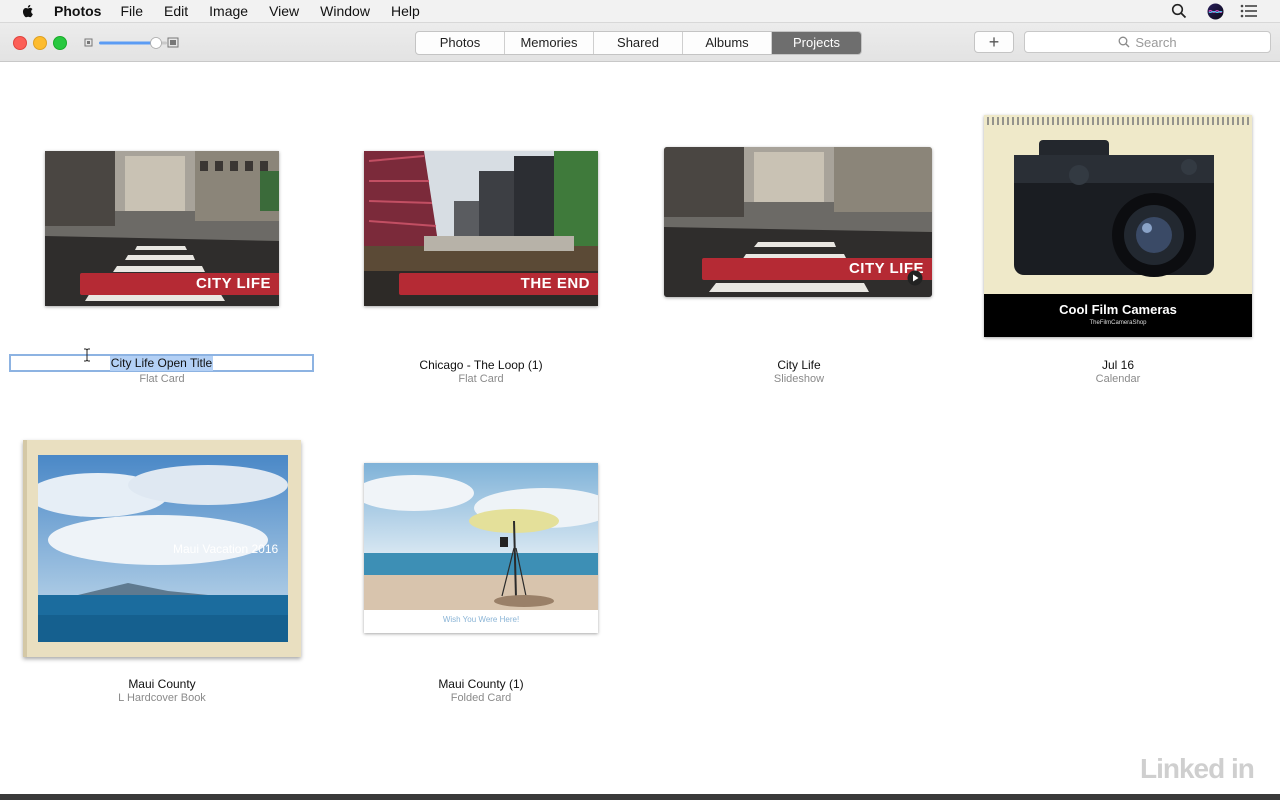 Image resolution: width=1280 pixels, height=800 pixels. I want to click on tab-projects: Projects, so click(816, 43).